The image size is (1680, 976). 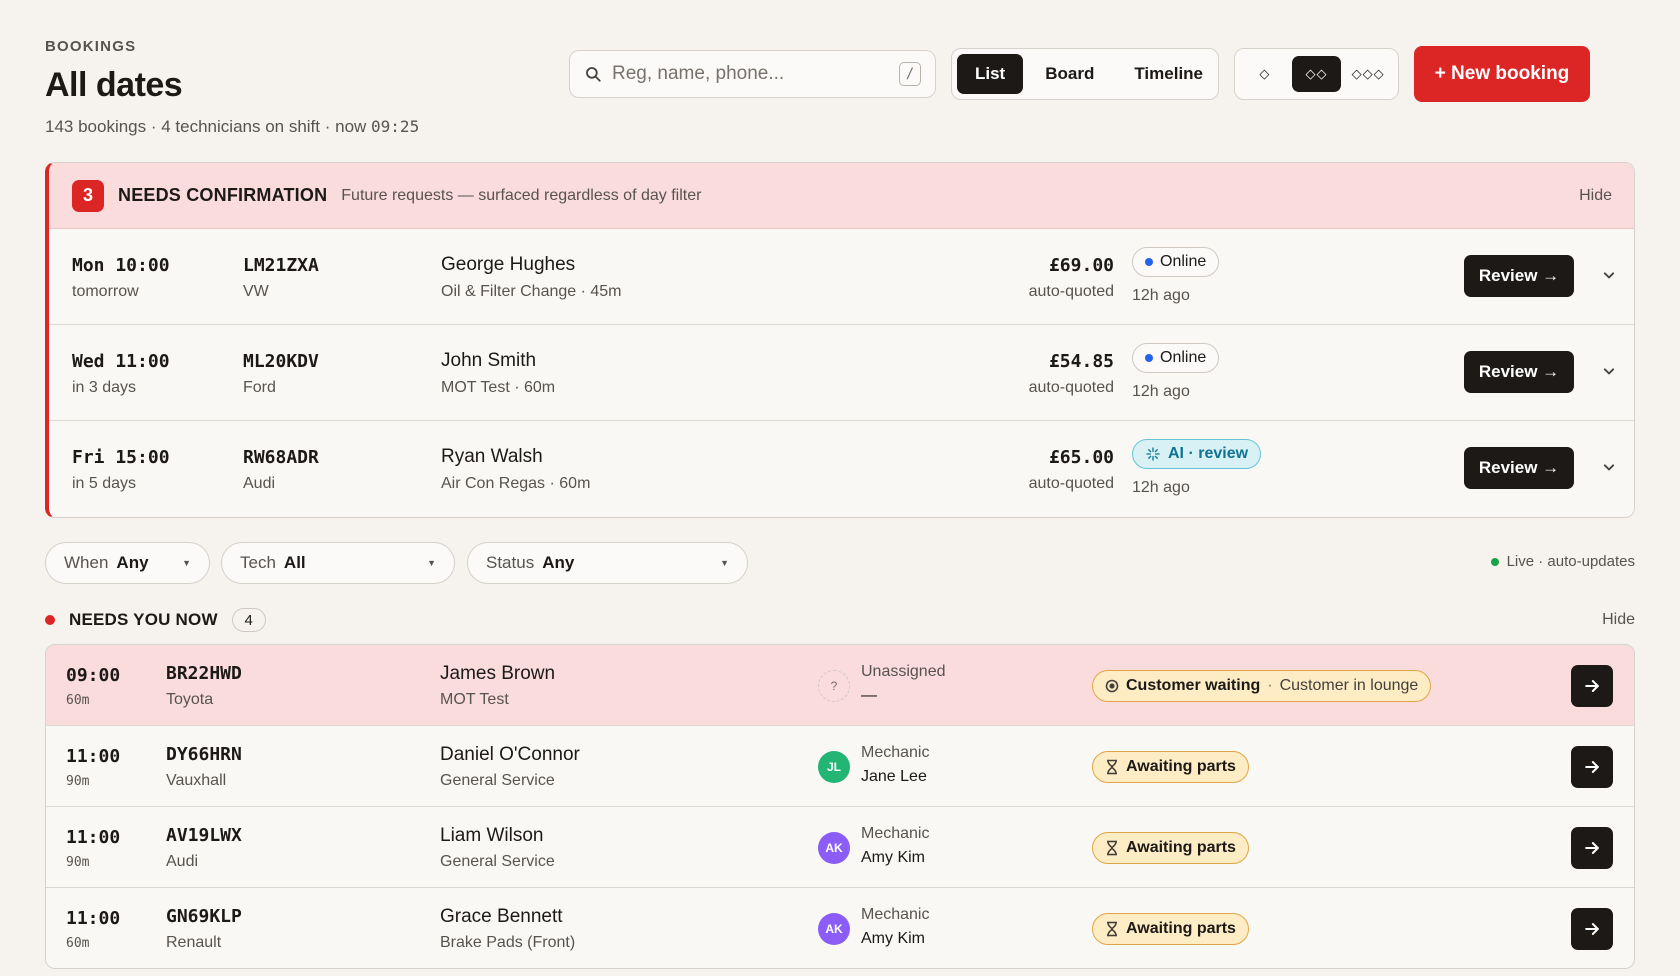 What do you see at coordinates (1265, 74) in the screenshot?
I see `density-compact-button: ◇` at bounding box center [1265, 74].